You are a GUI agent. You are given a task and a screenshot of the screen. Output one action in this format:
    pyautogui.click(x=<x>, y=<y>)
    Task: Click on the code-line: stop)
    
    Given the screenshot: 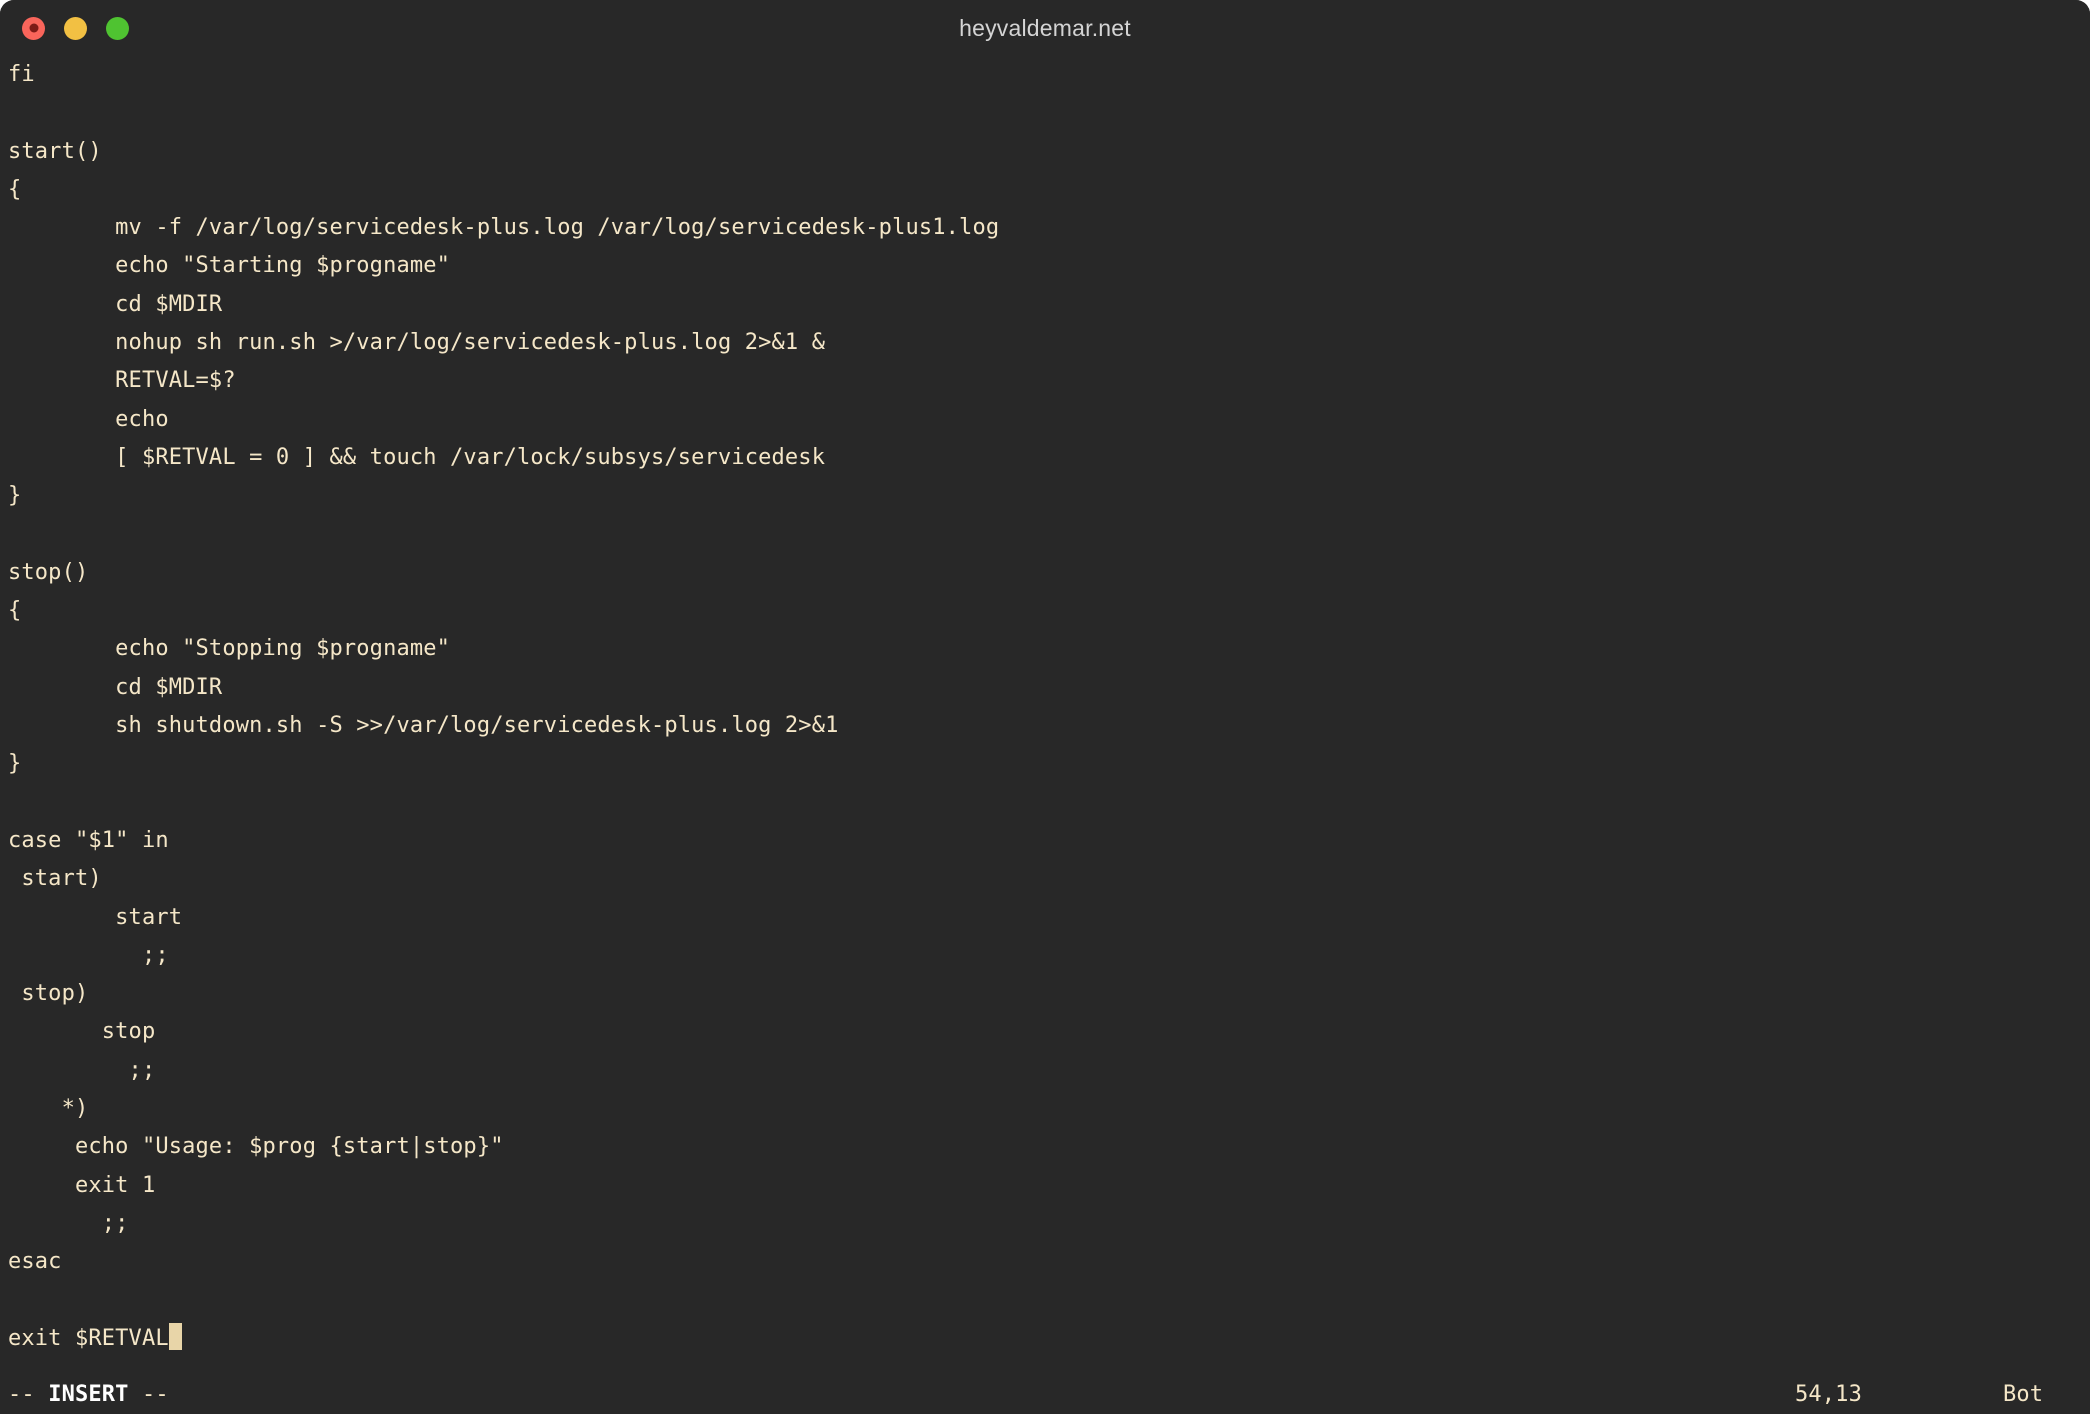 What is the action you would take?
    pyautogui.click(x=48, y=994)
    